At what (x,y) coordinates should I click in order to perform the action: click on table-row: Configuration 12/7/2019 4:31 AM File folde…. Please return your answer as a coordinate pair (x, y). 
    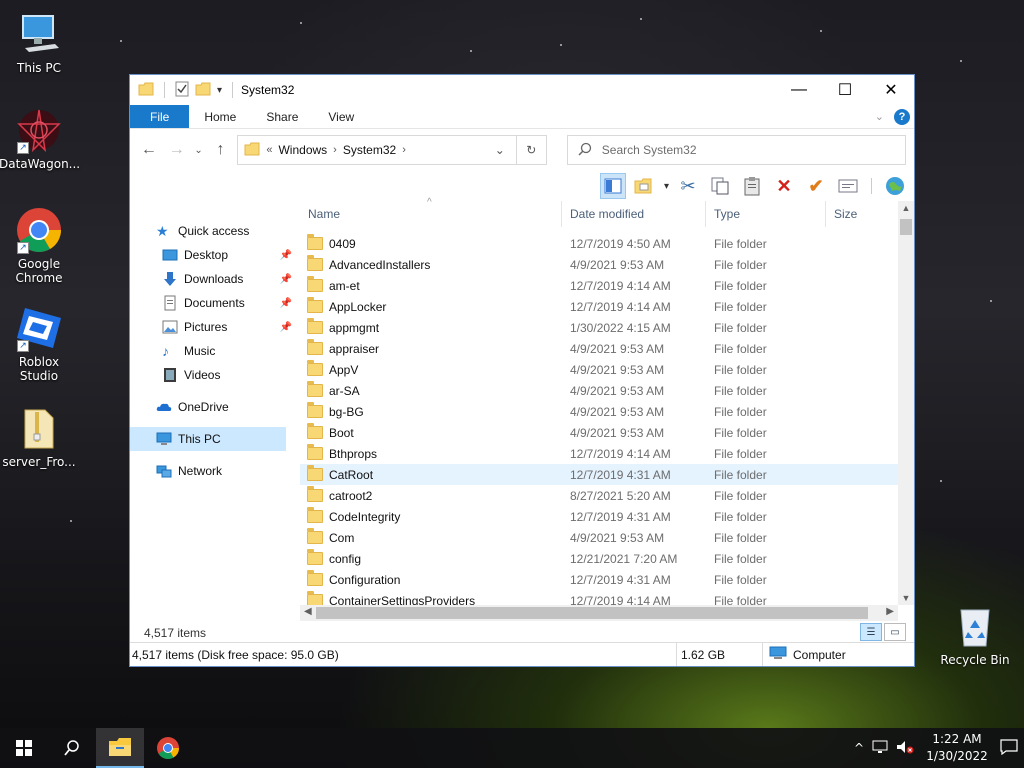
    Looking at the image, I should click on (599, 579).